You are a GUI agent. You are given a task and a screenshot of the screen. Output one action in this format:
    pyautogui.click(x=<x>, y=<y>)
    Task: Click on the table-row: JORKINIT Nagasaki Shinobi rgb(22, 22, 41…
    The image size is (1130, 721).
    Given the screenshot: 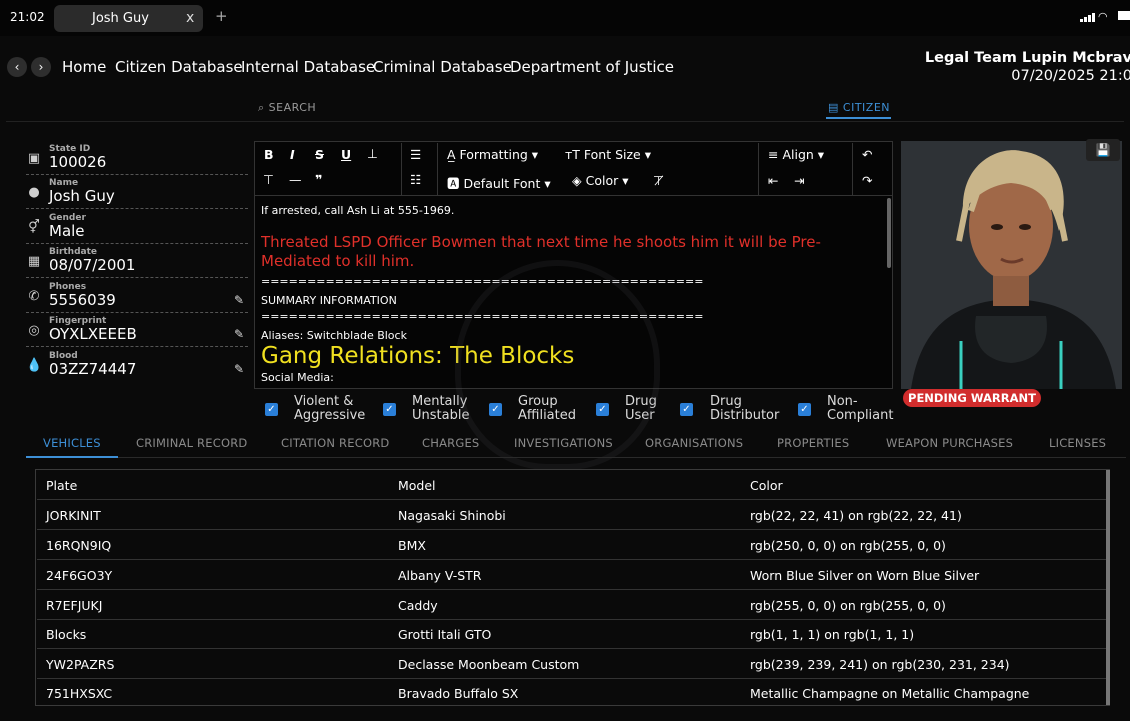 What is the action you would take?
    pyautogui.click(x=572, y=515)
    